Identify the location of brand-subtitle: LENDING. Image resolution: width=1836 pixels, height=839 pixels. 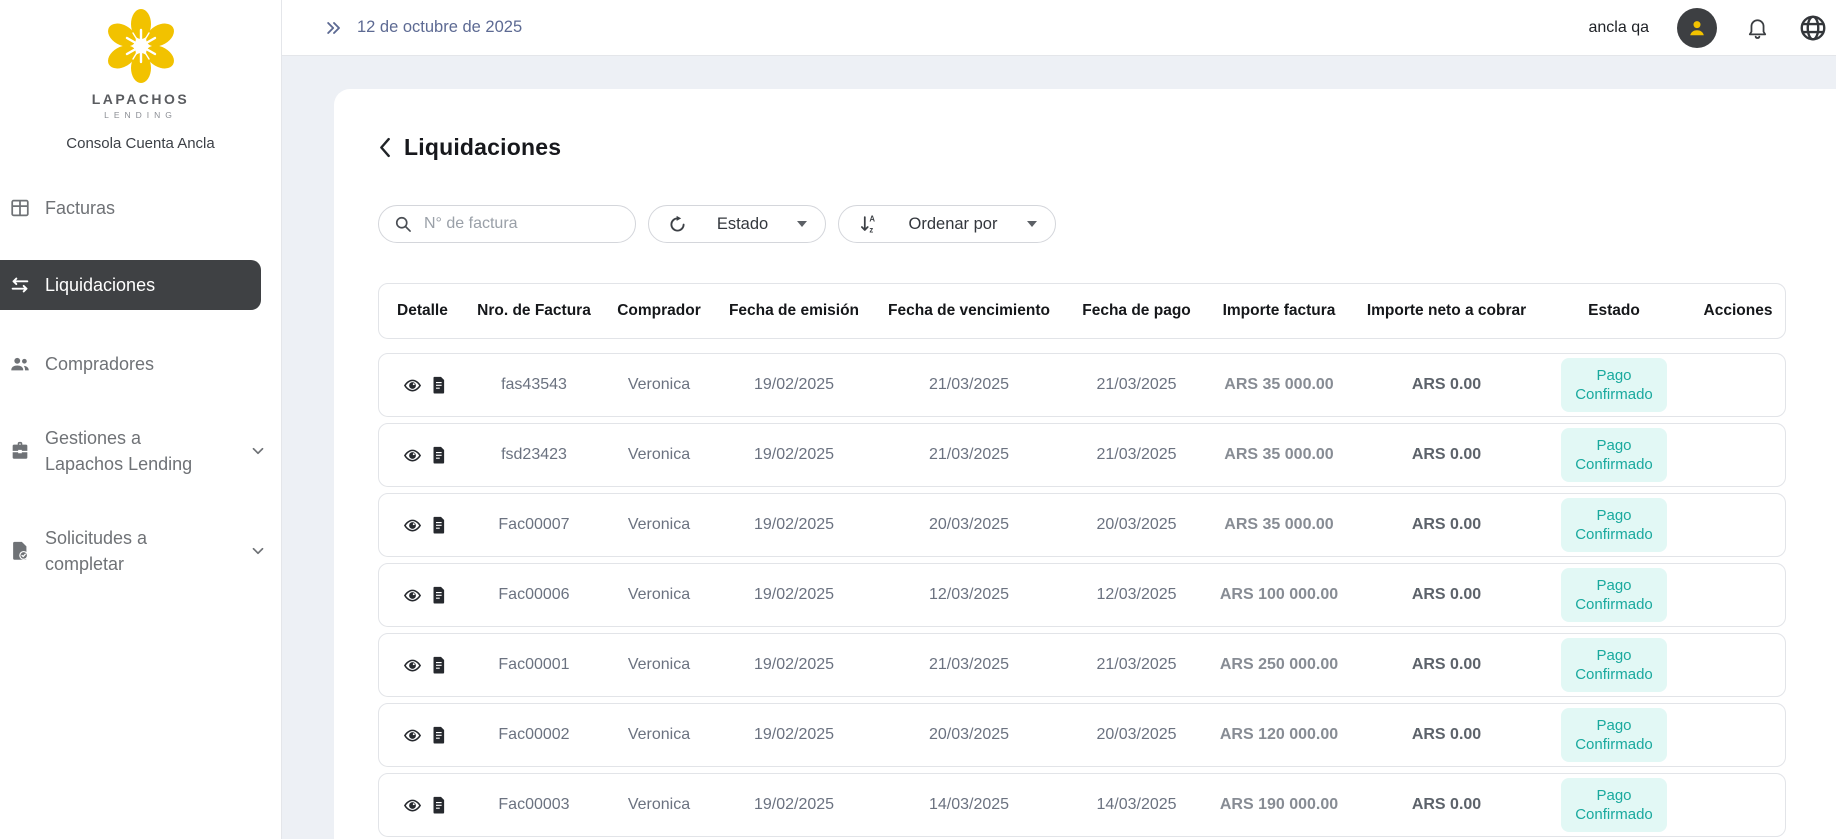
(140, 115).